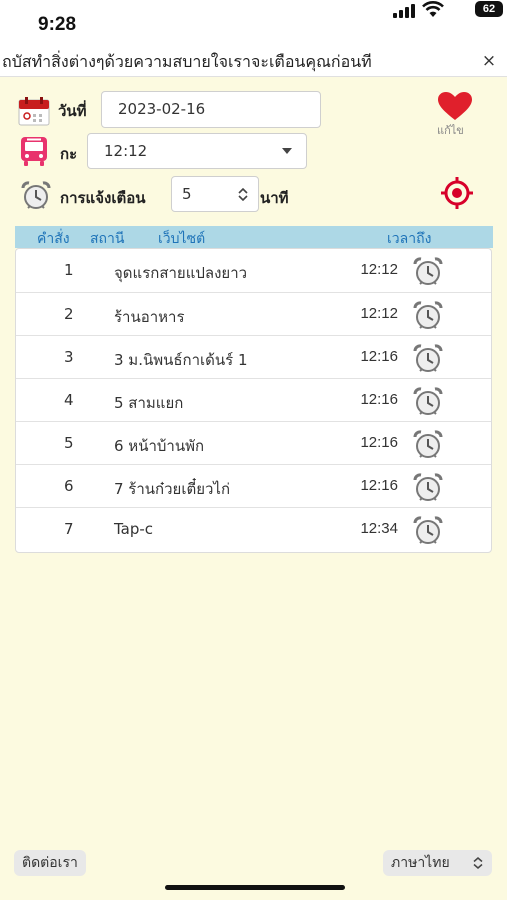  I want to click on list-item: 4 5 สามแยก 12:16, so click(253, 400).